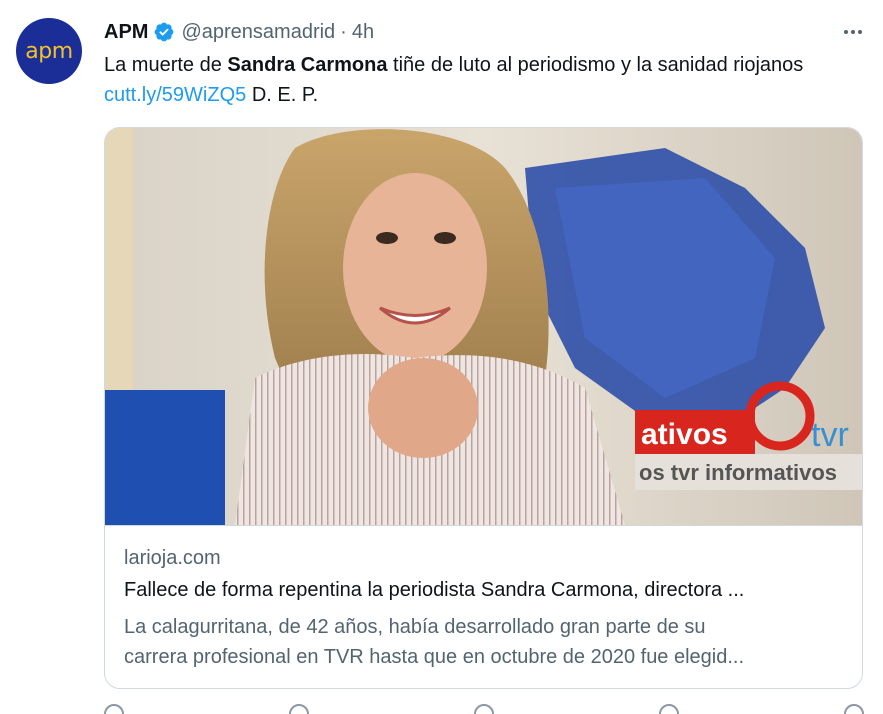 This screenshot has width=883, height=714. Describe the element at coordinates (172, 558) in the screenshot. I see `card-domain: larioja.com` at that location.